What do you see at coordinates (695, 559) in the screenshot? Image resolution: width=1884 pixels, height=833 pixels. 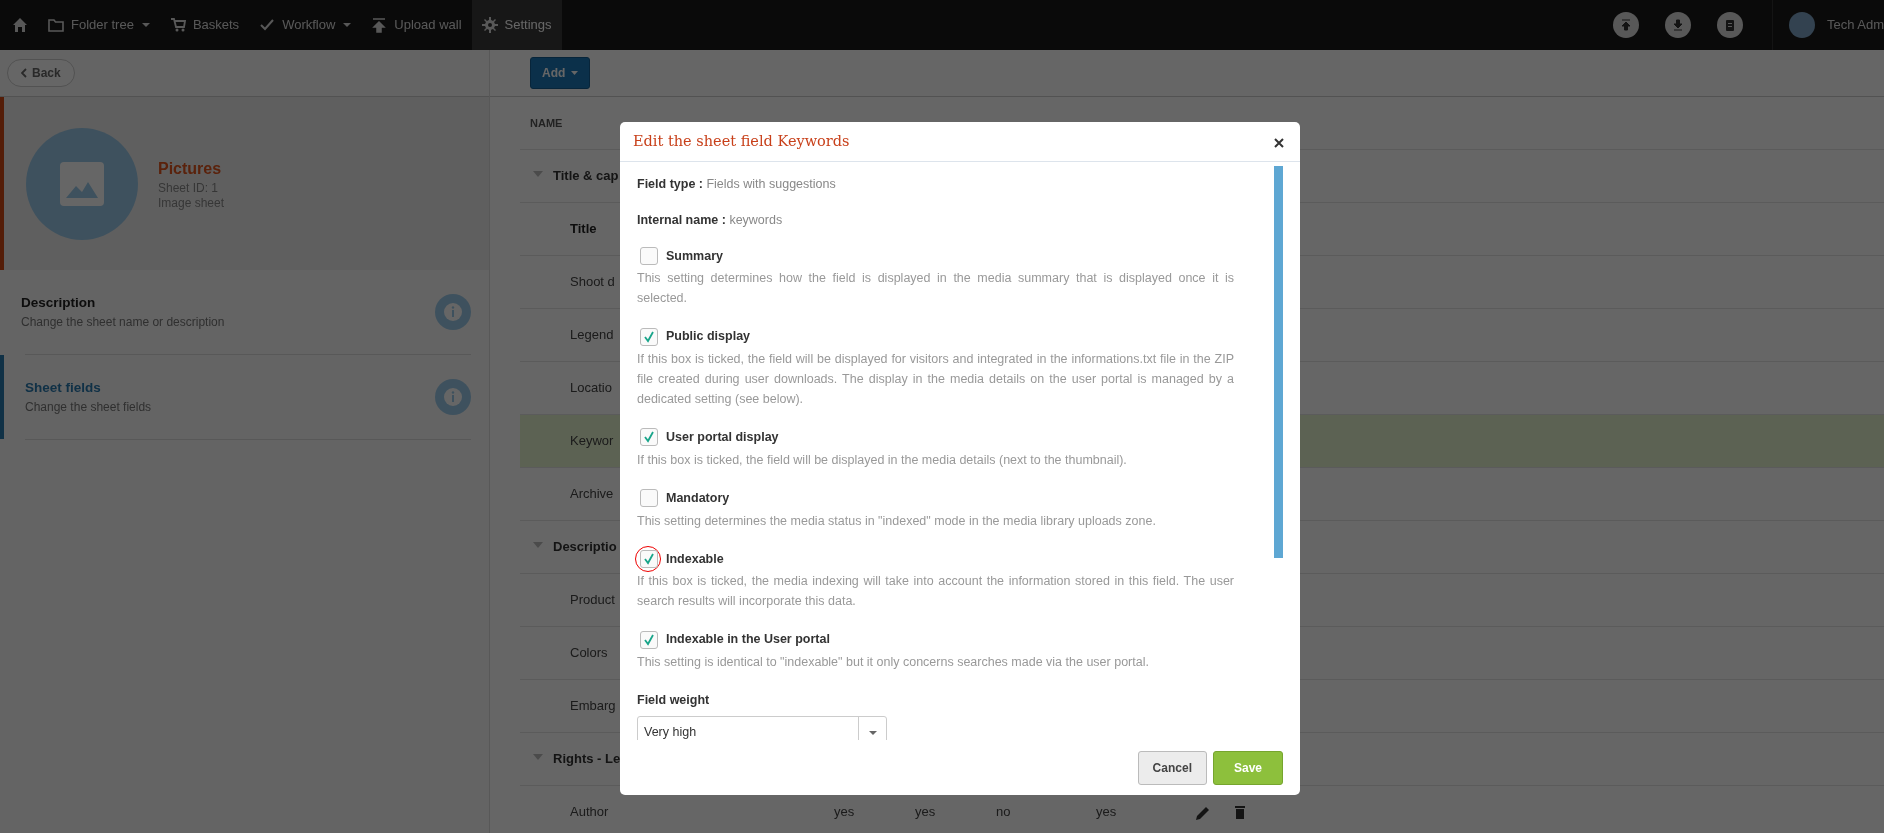 I see `checkbox-label: Indexable` at bounding box center [695, 559].